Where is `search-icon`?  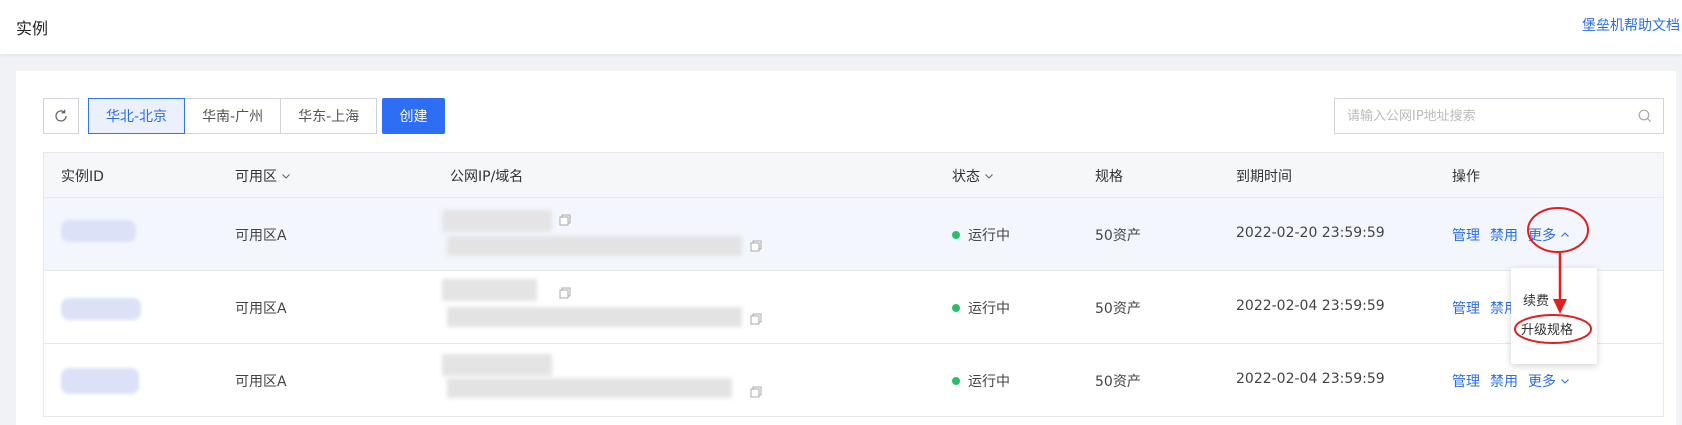
search-icon is located at coordinates (1645, 116).